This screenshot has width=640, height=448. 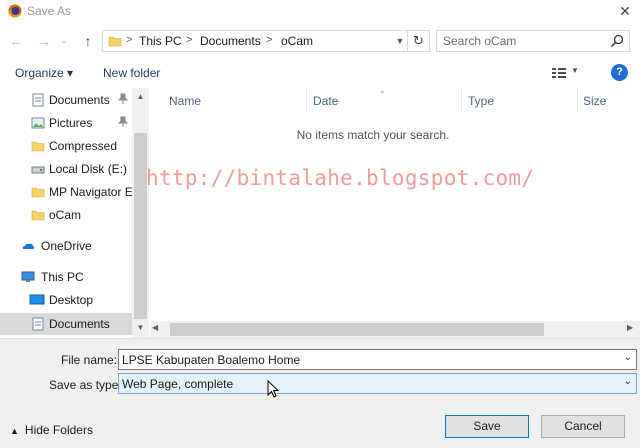 What do you see at coordinates (88, 169) in the screenshot?
I see `sidebar-item-label: Local Disk (E:)` at bounding box center [88, 169].